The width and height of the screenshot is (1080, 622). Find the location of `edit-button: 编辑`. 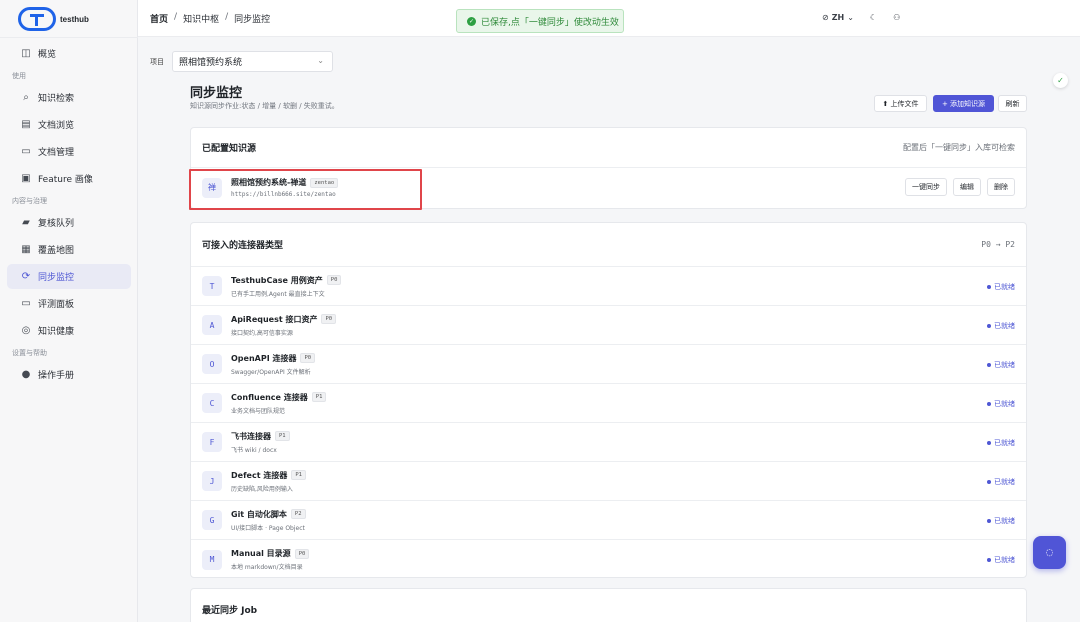

edit-button: 编辑 is located at coordinates (967, 187).